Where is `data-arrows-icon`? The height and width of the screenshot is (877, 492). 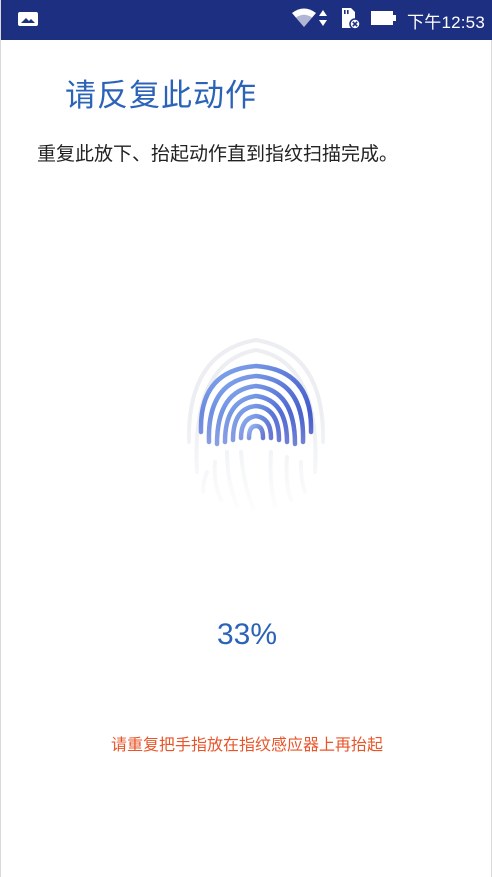 data-arrows-icon is located at coordinates (323, 20).